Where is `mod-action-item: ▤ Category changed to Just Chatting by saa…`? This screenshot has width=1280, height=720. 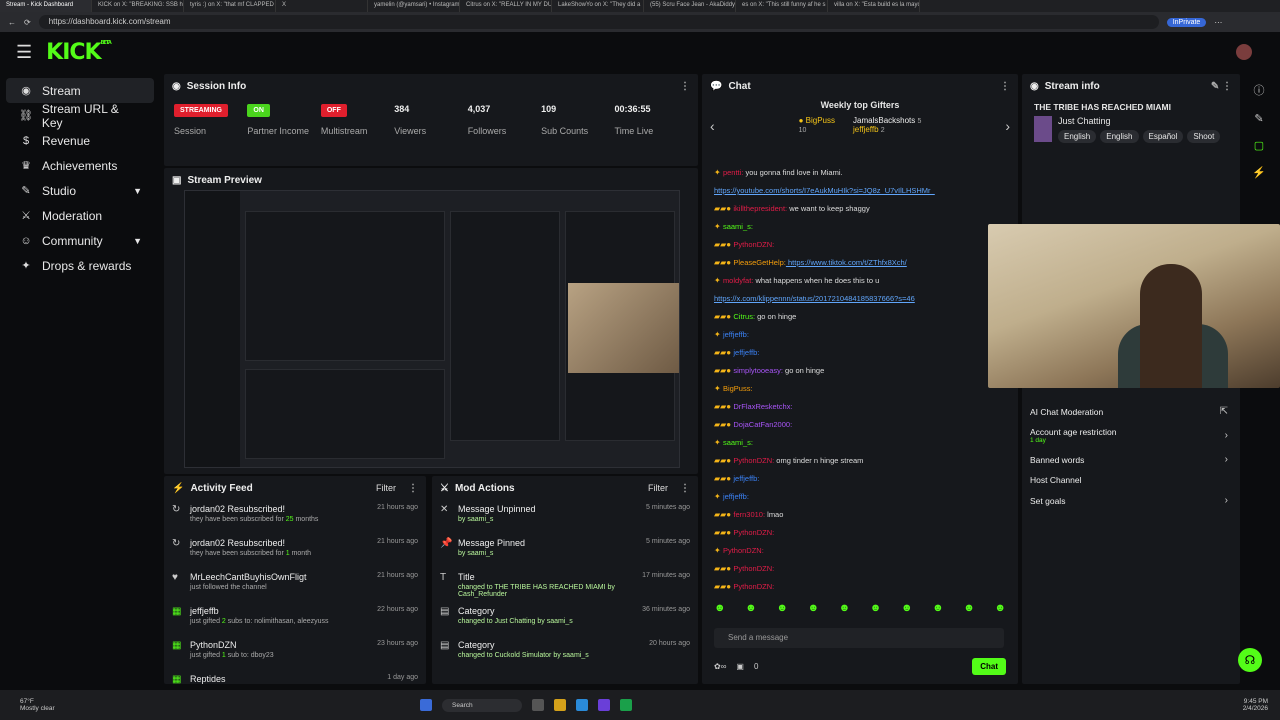
mod-action-item: ▤ Category changed to Just Chatting by saa… is located at coordinates (565, 619).